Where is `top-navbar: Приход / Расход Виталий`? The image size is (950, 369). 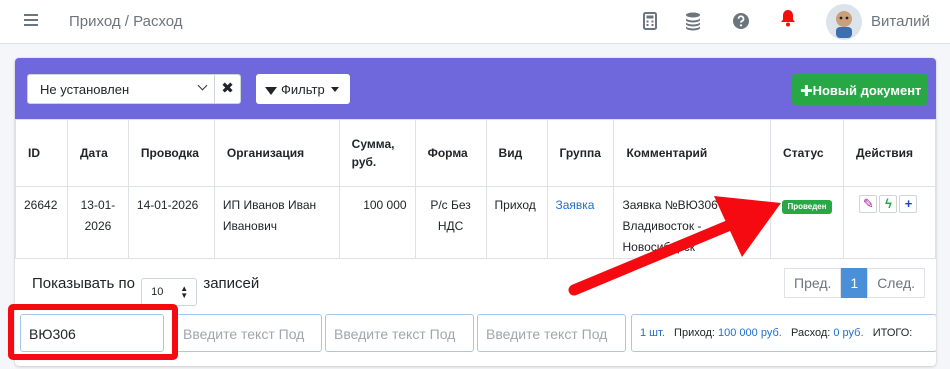 top-navbar: Приход / Расход Виталий is located at coordinates (475, 22).